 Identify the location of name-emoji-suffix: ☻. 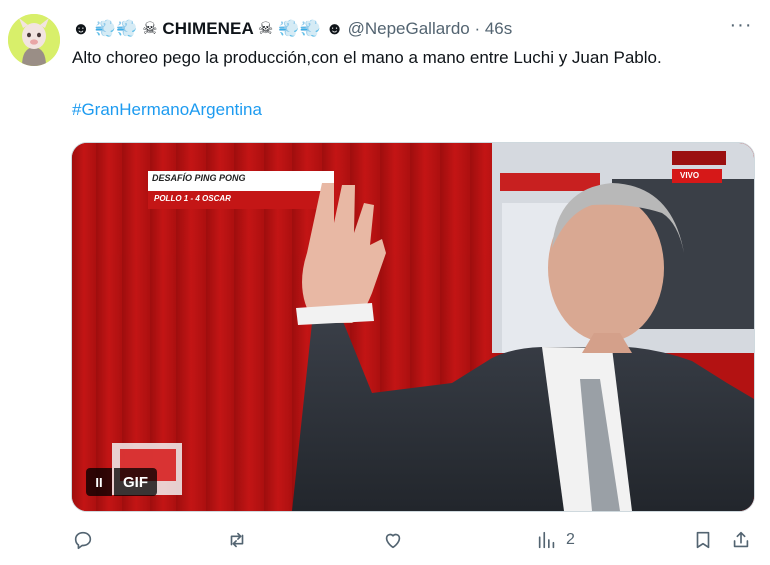
(334, 28).